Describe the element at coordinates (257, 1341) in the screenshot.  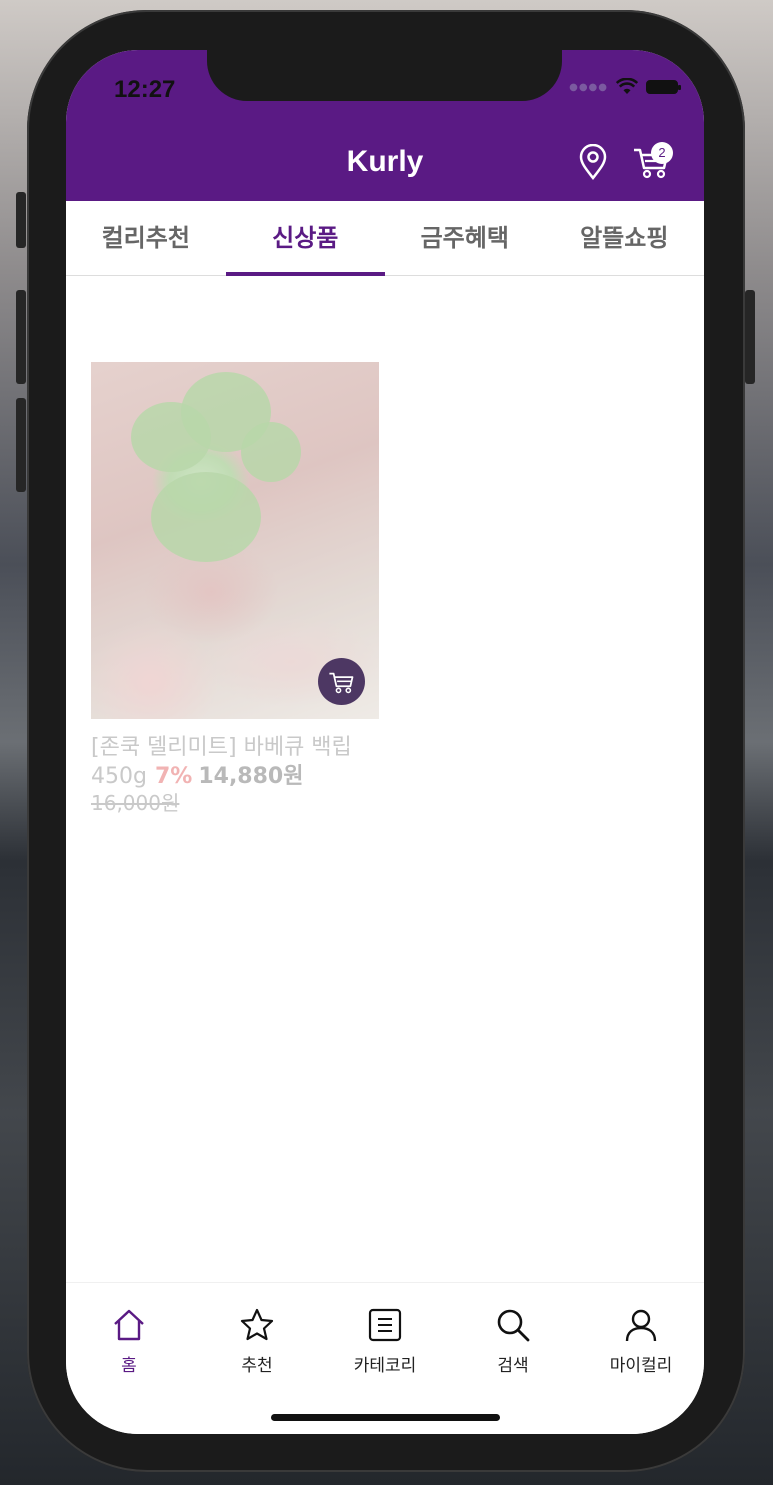
I see `nav-recommend: 추천` at that location.